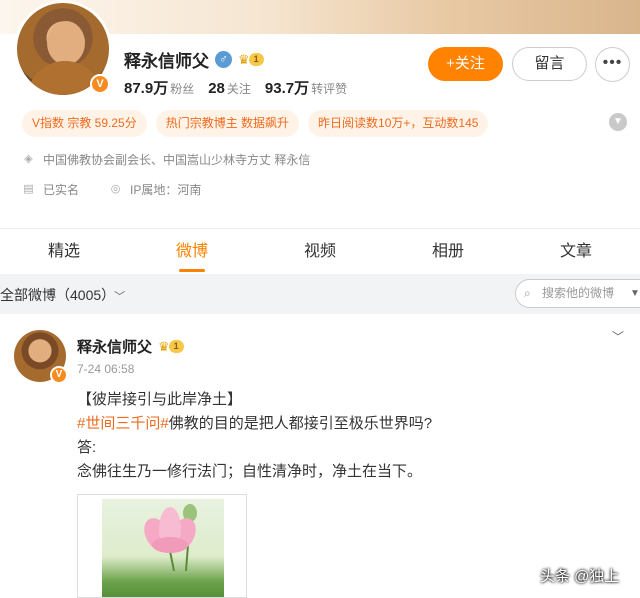 The width and height of the screenshot is (640, 598). I want to click on post-author-name: 释永信师父, so click(114, 346).